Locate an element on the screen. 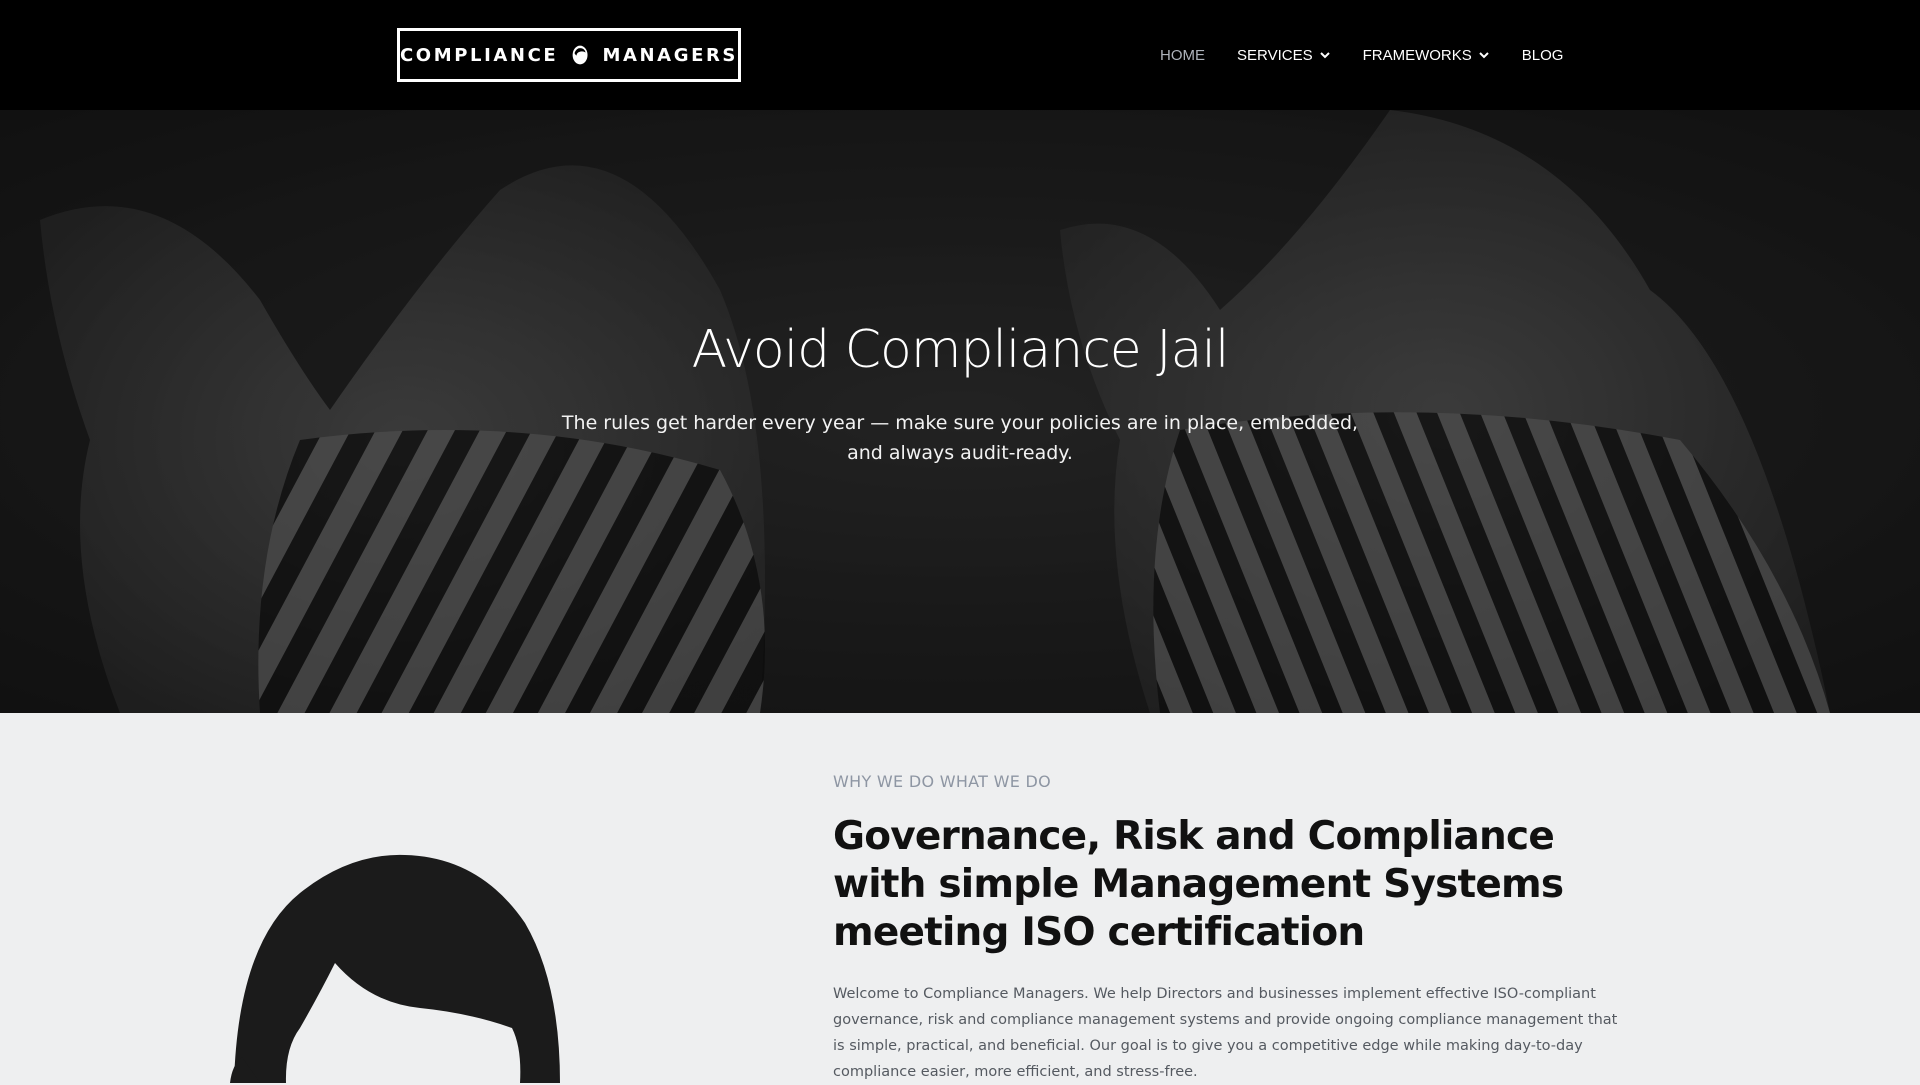 The height and width of the screenshot is (1085, 1920). hero-title: Avoid Compliance Jail is located at coordinates (960, 350).